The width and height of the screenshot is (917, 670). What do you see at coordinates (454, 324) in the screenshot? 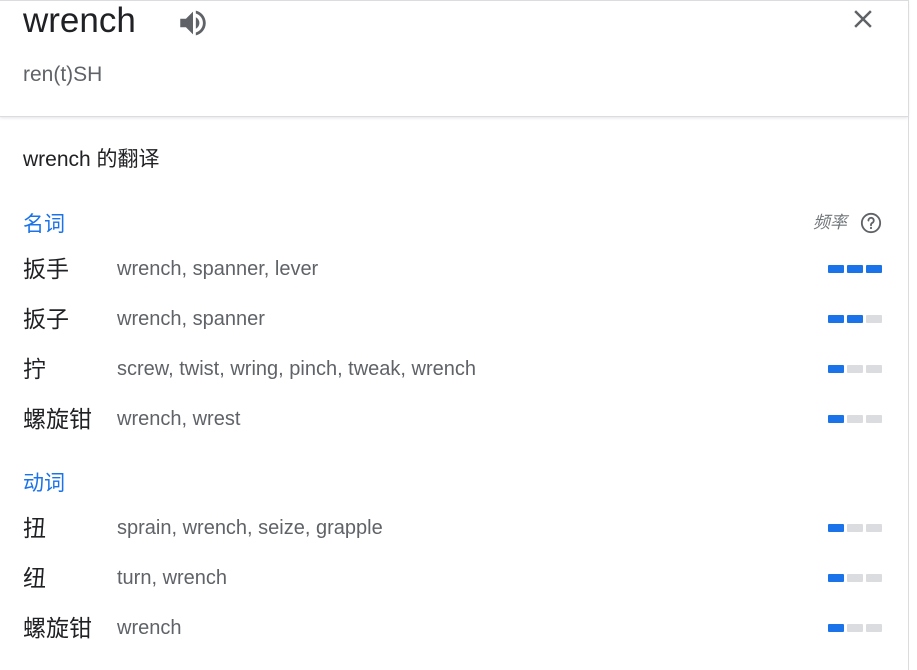
I see `translation-row: 扳子 wrench, spanner` at bounding box center [454, 324].